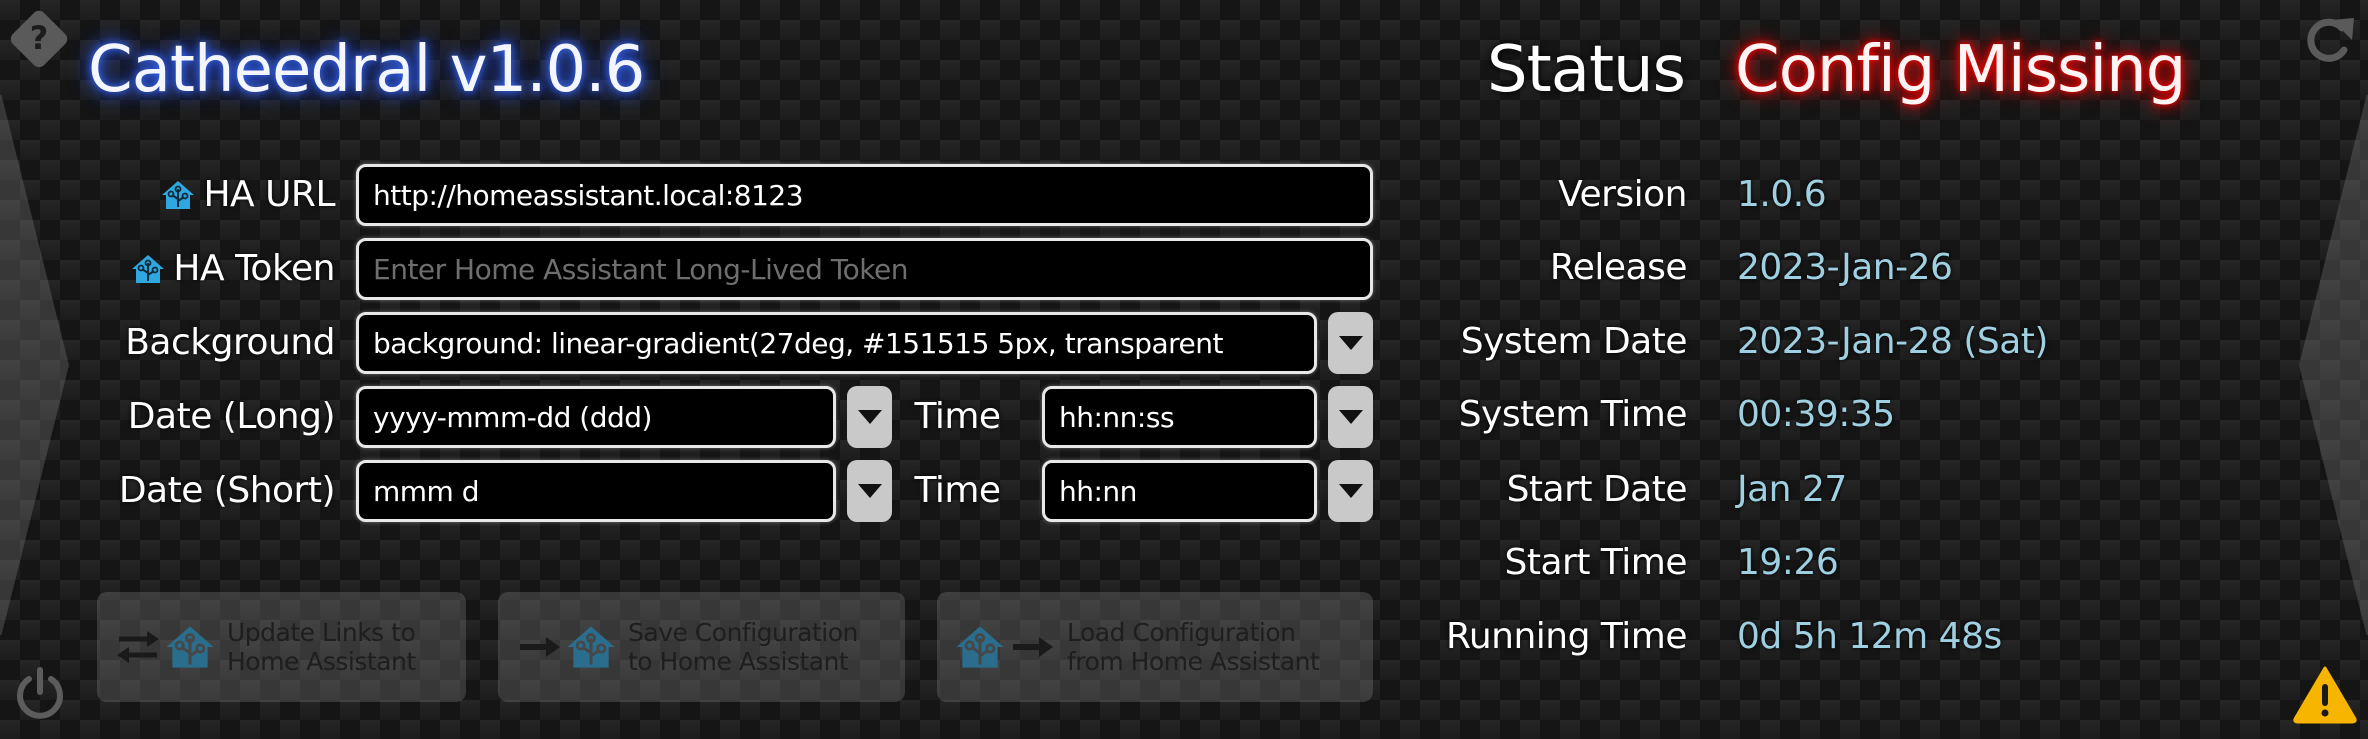 The width and height of the screenshot is (2368, 739). What do you see at coordinates (1586, 70) in the screenshot?
I see `status-label: Status` at bounding box center [1586, 70].